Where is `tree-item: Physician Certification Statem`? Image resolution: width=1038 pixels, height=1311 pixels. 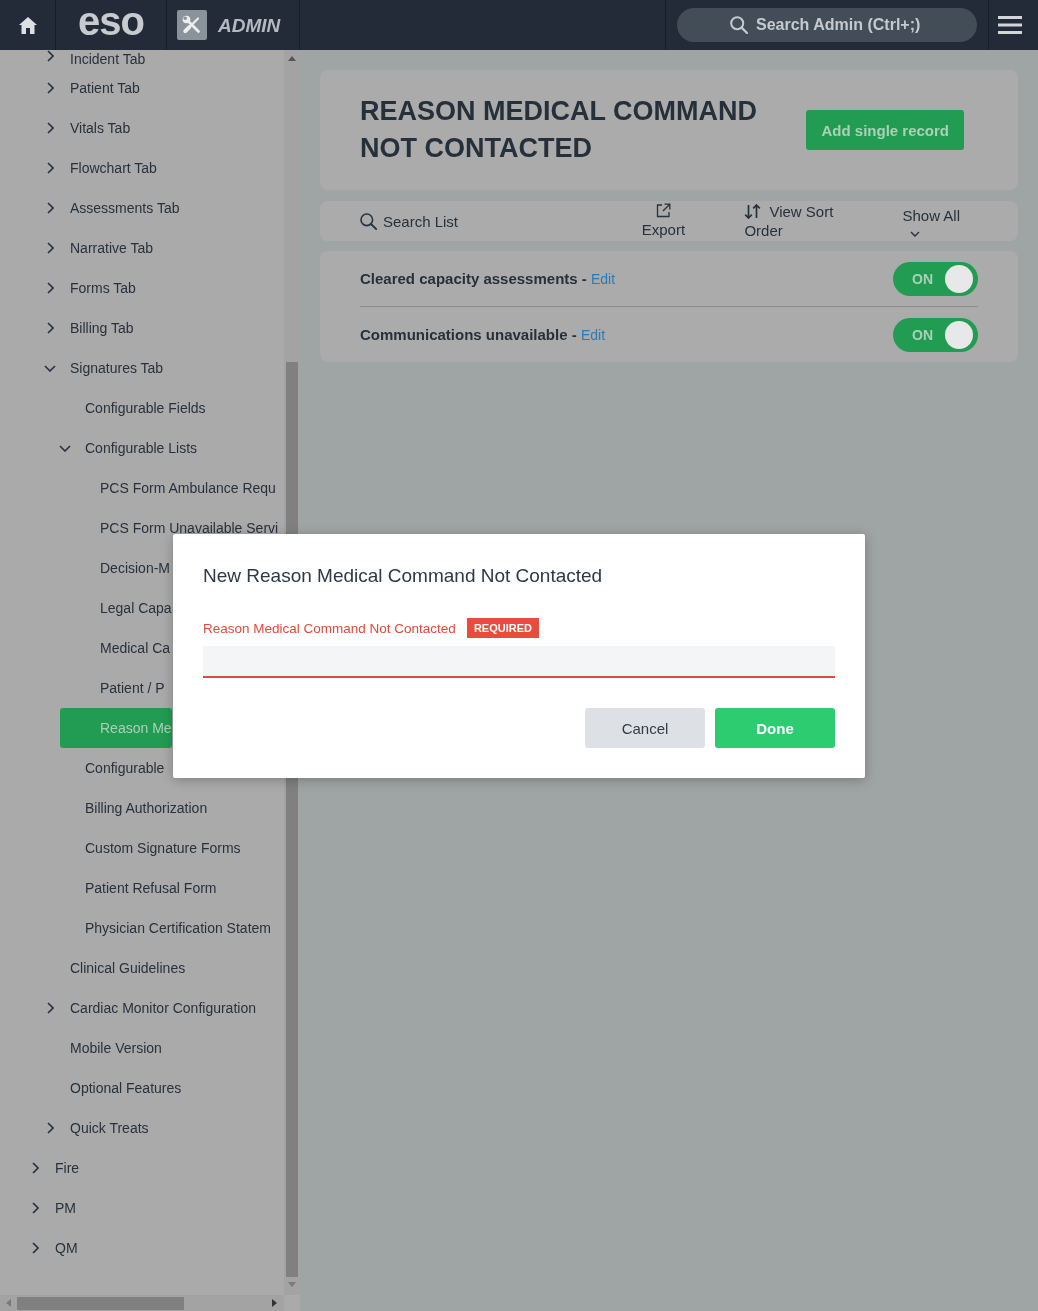
tree-item: Physician Certification Statem is located at coordinates (178, 928).